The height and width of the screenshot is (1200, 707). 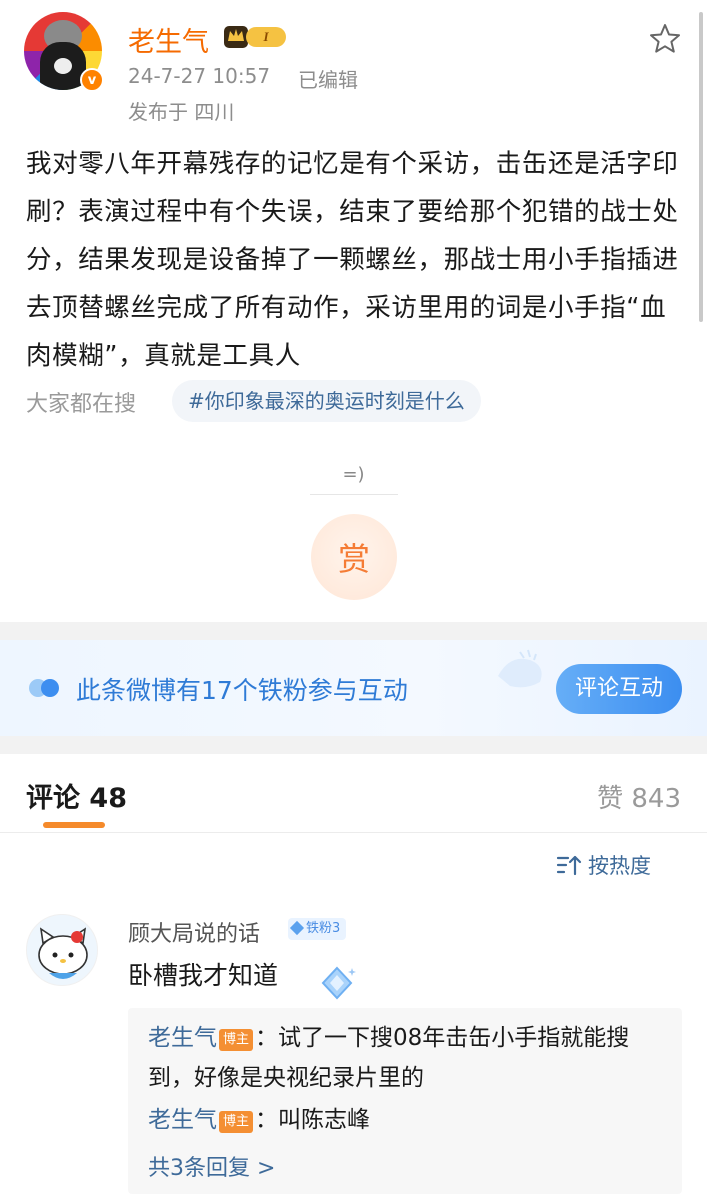 What do you see at coordinates (81, 404) in the screenshot?
I see `trending-search-label: 大家都在搜` at bounding box center [81, 404].